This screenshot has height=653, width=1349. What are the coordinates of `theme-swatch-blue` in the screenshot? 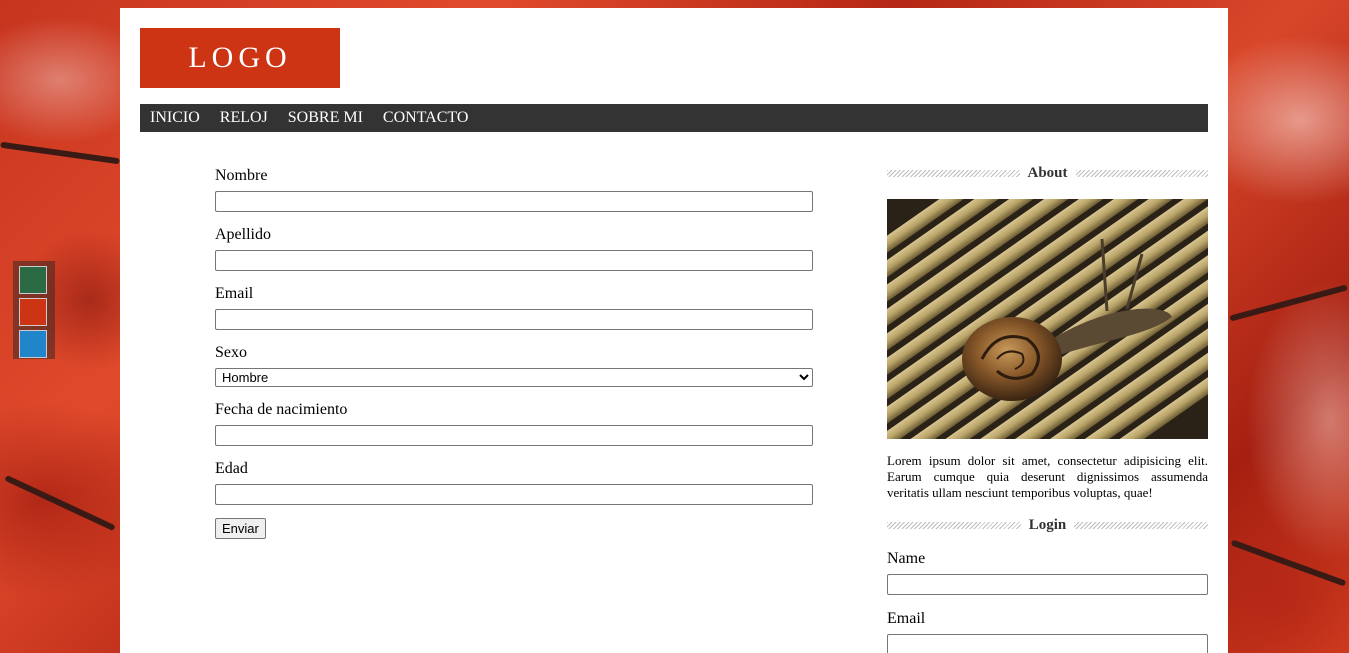 It's located at (33, 344).